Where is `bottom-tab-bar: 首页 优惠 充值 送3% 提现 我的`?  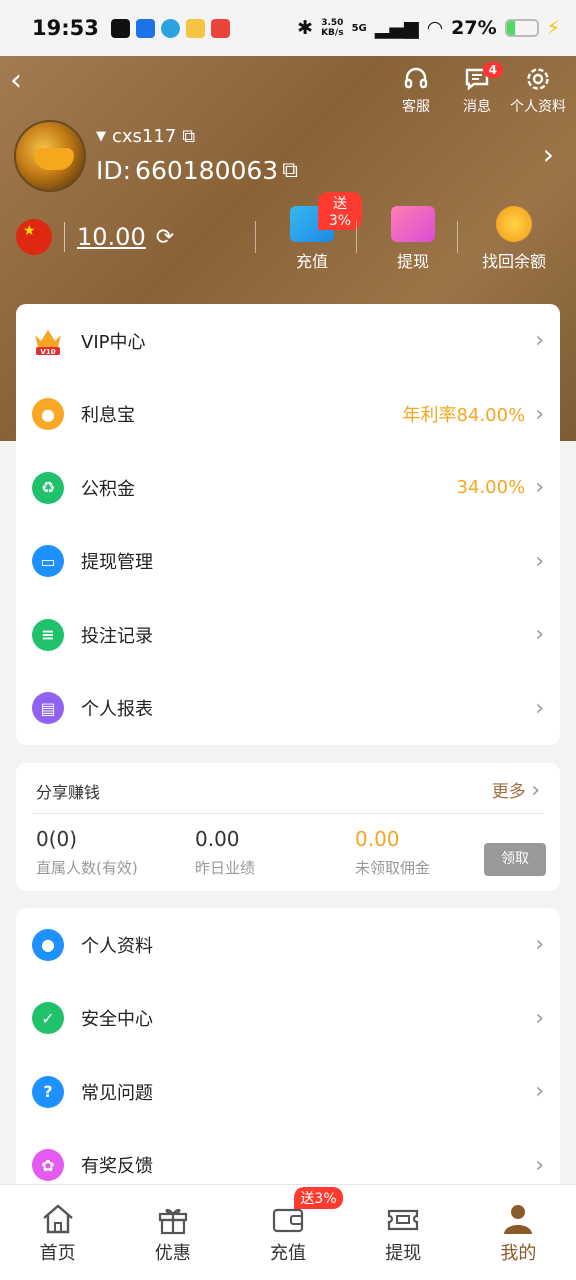 bottom-tab-bar: 首页 优惠 充值 送3% 提现 我的 is located at coordinates (288, 1232).